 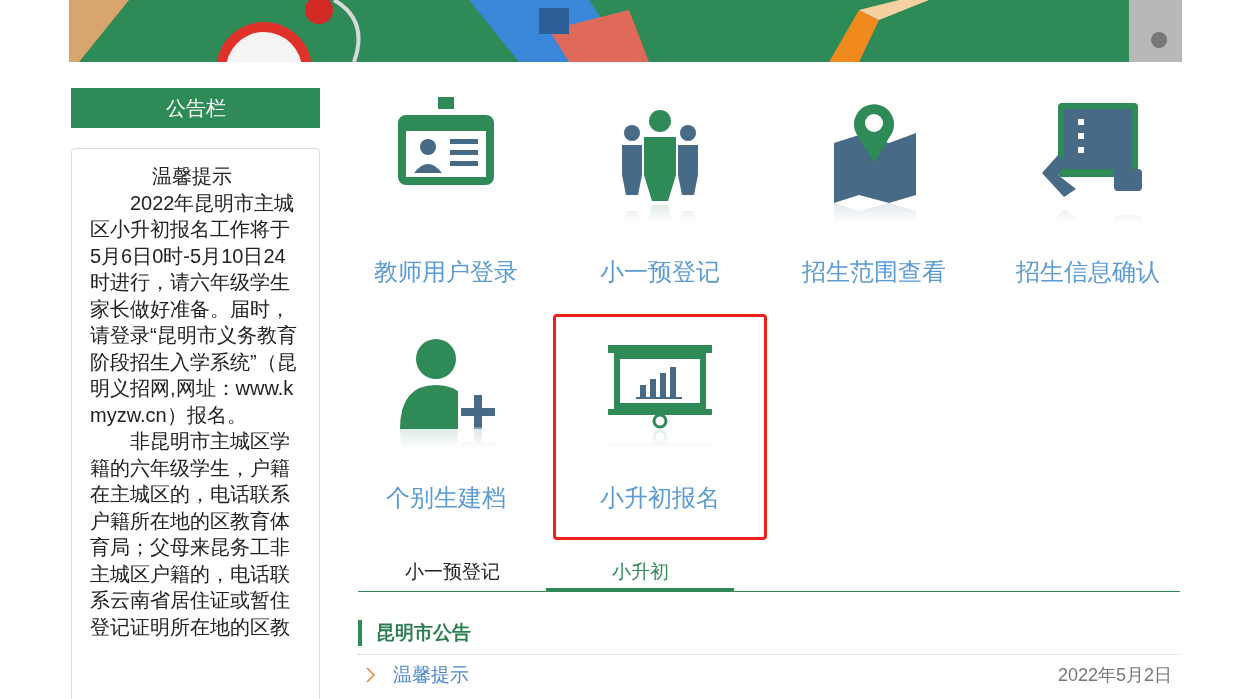 What do you see at coordinates (194, 309) in the screenshot?
I see `notice-paragraph: 2022年昆明市主城区小升初报名工作将于5月6日0时-5月10日24时进行，请六年级学生家长做好准备。届时，请登录“昆明市义务教育阶段招生入学系统”（昆明义招网,网址：www.kmyzw.cn）报名。` at bounding box center [194, 309].